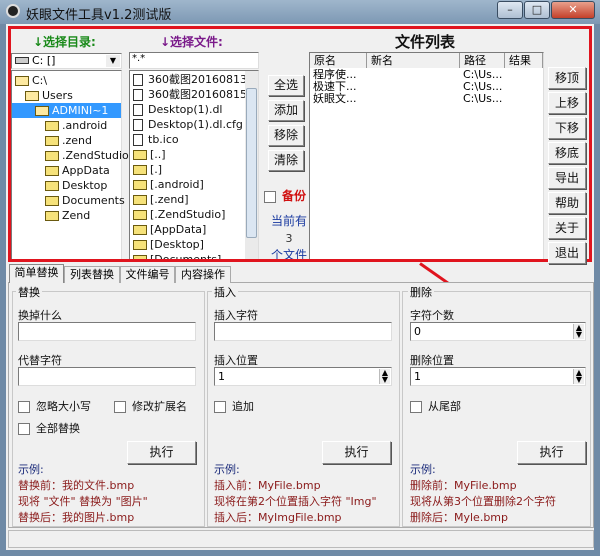 This screenshot has height=556, width=600. What do you see at coordinates (356, 452) in the screenshot?
I see `insert-execute-button: 执行` at bounding box center [356, 452].